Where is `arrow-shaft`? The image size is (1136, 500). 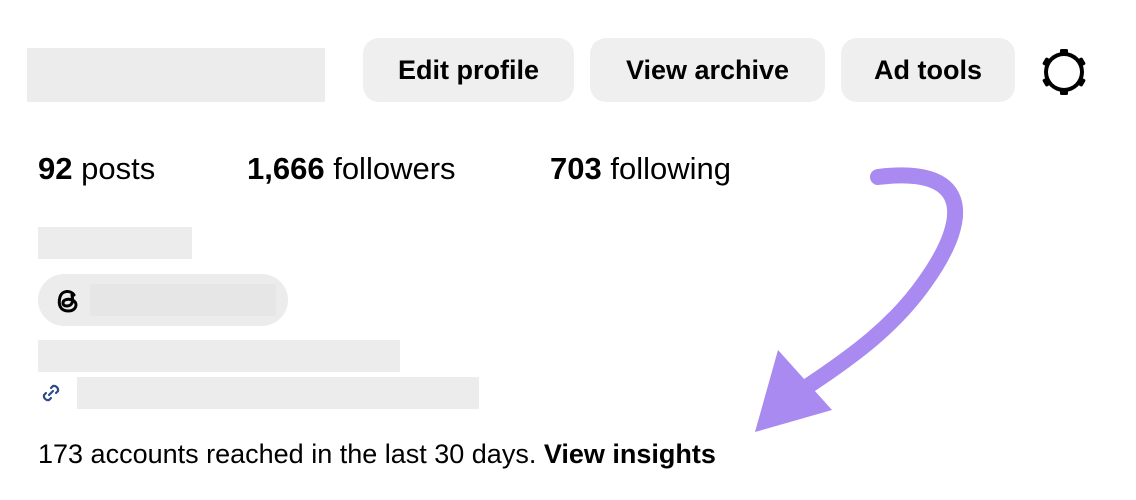 arrow-shaft is located at coordinates (880, 281).